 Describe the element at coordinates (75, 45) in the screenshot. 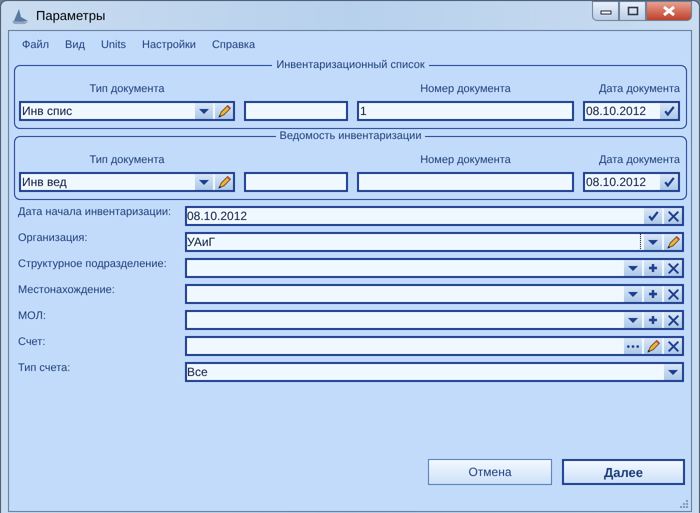

I see `menu-item: Вид` at that location.